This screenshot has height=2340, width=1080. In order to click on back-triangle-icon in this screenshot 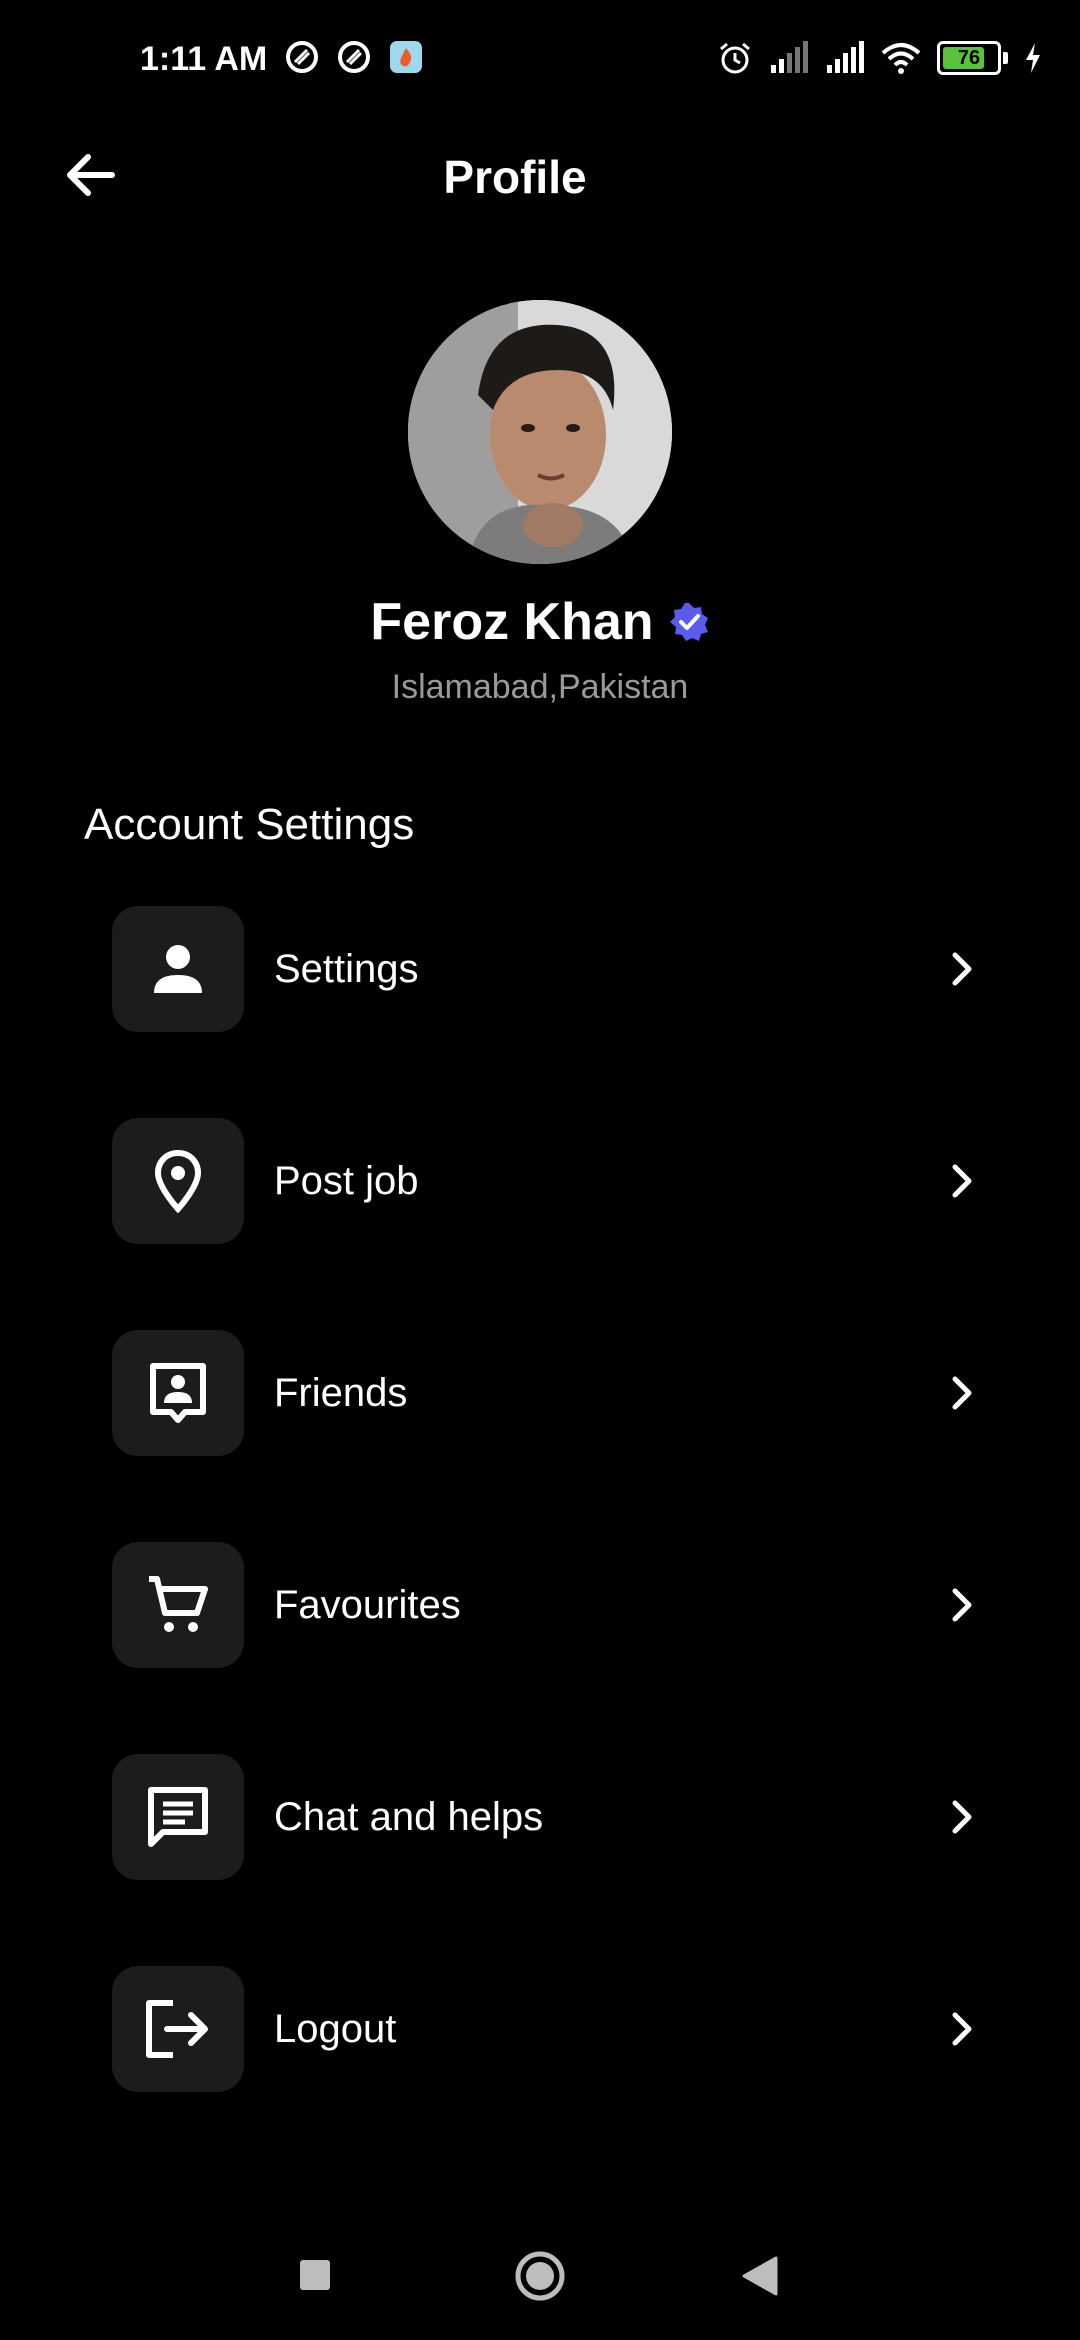, I will do `click(760, 2276)`.